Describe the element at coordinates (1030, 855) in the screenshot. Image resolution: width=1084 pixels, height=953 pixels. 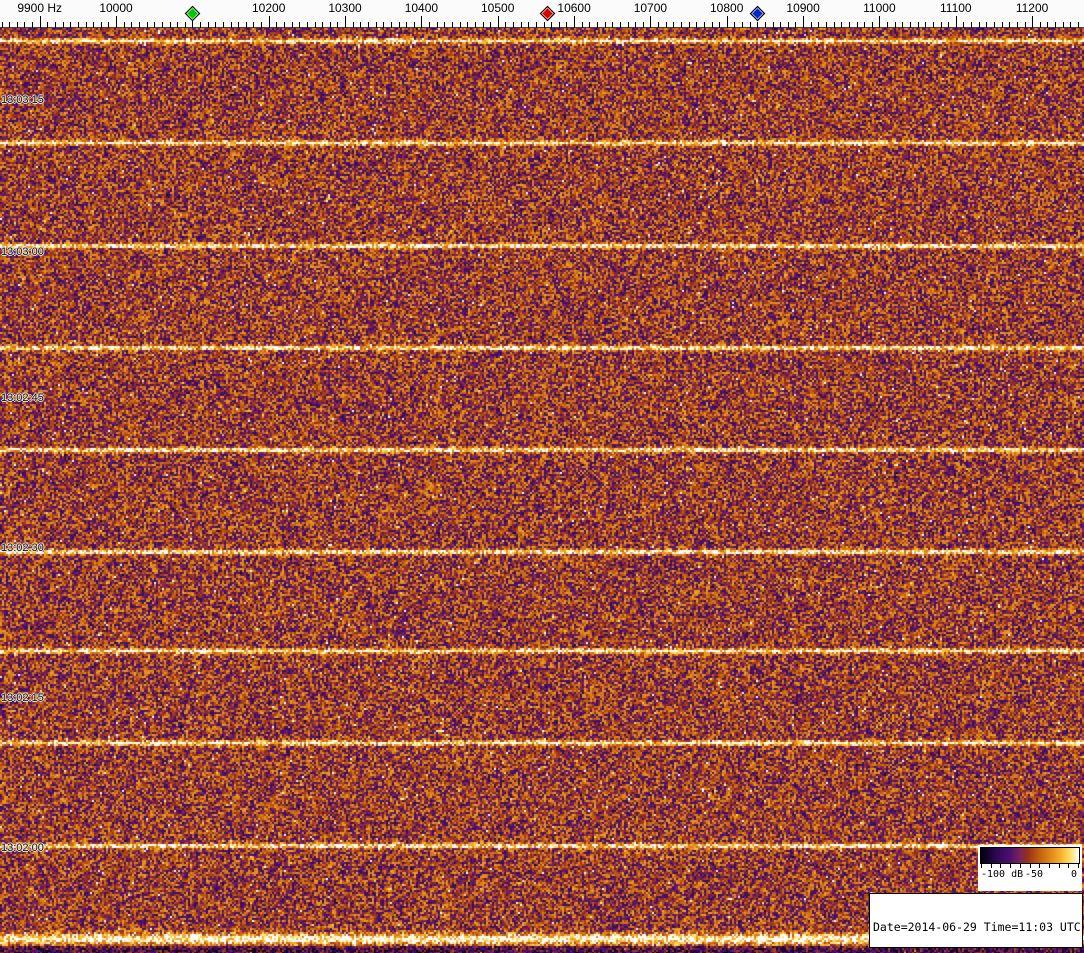
I see `colorbar-gradient` at that location.